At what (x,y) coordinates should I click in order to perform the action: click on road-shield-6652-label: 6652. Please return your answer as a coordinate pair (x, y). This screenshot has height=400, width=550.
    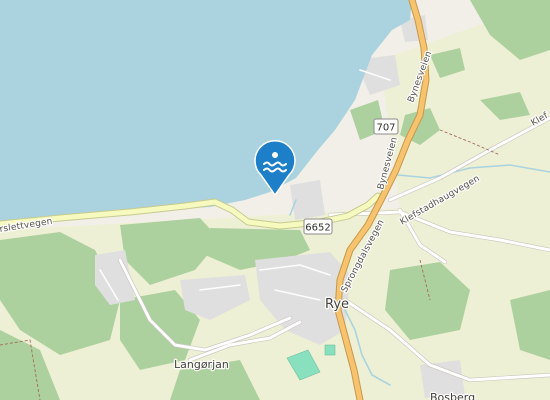
    Looking at the image, I should click on (317, 228).